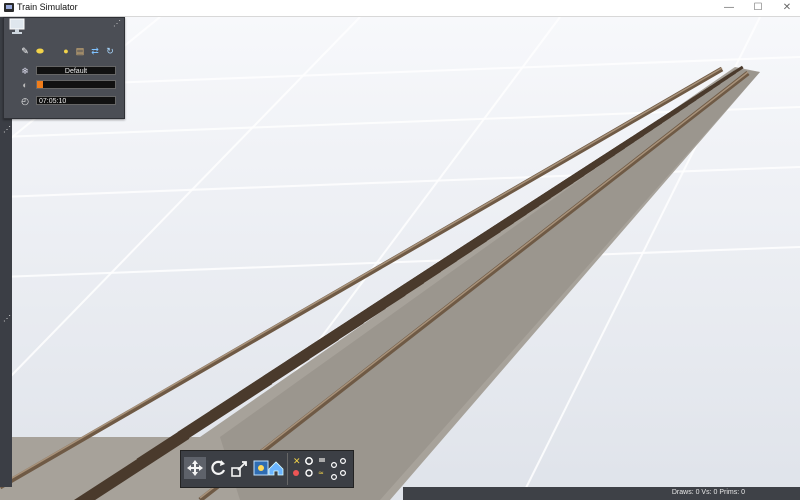 This screenshot has height=500, width=800. I want to click on render-stats: Draws: 0 Vs: 0 Prims: 0, so click(708, 492).